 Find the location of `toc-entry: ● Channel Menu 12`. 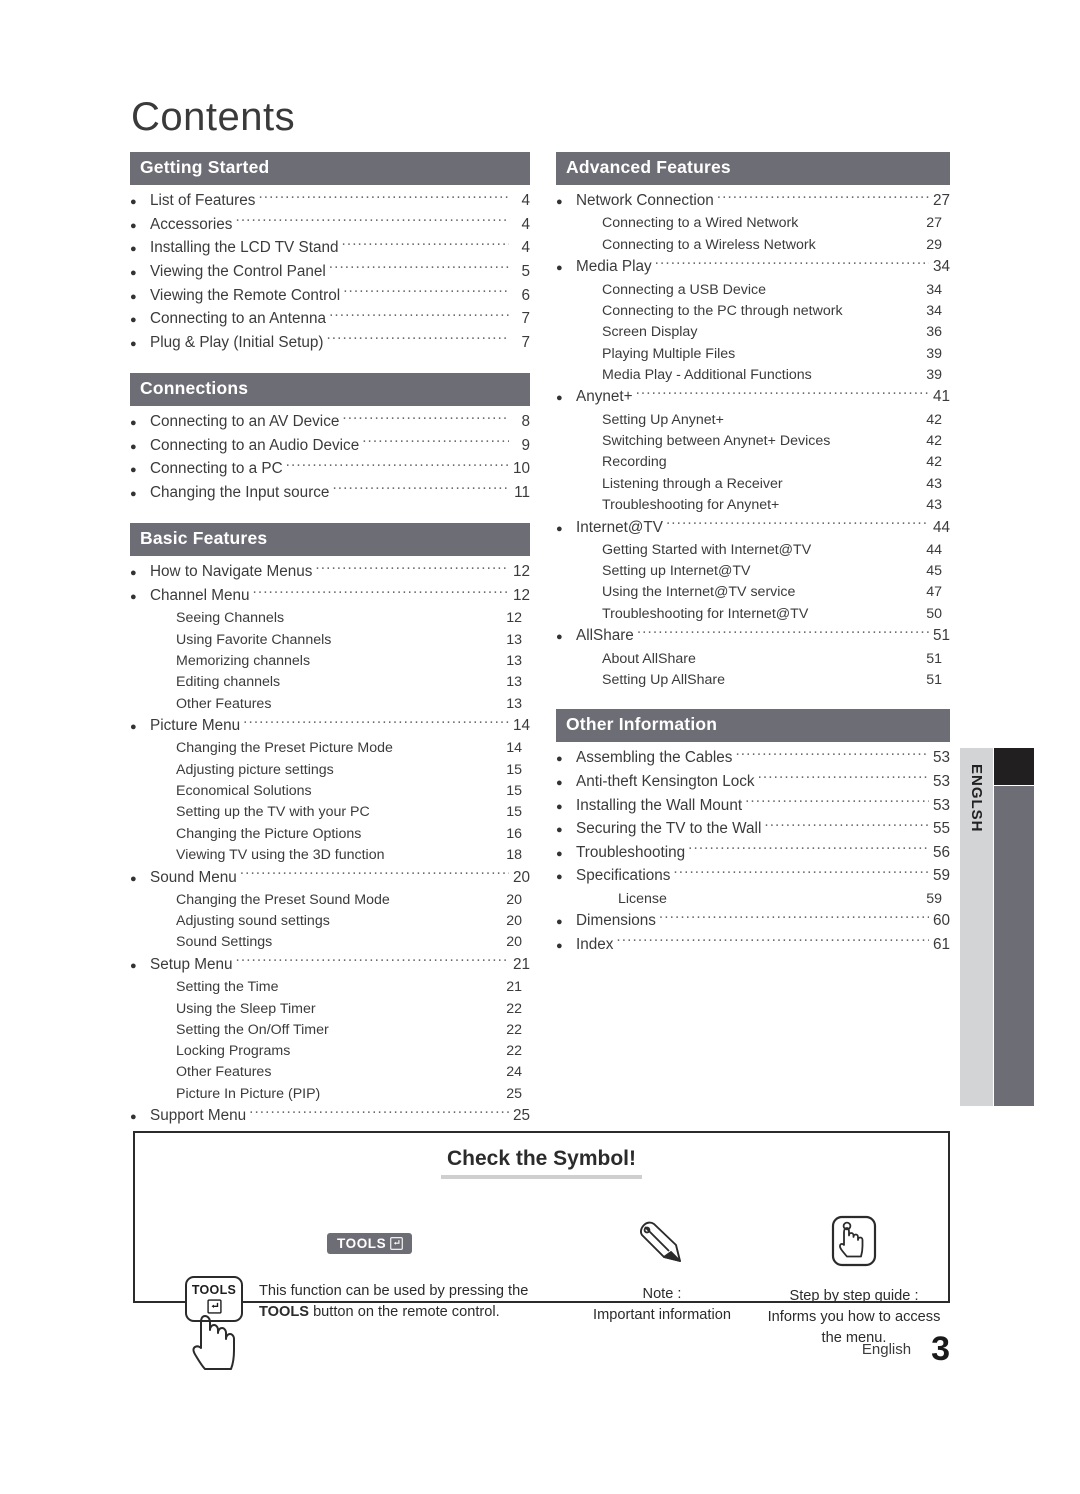

toc-entry: ● Channel Menu 12 is located at coordinates (330, 597).